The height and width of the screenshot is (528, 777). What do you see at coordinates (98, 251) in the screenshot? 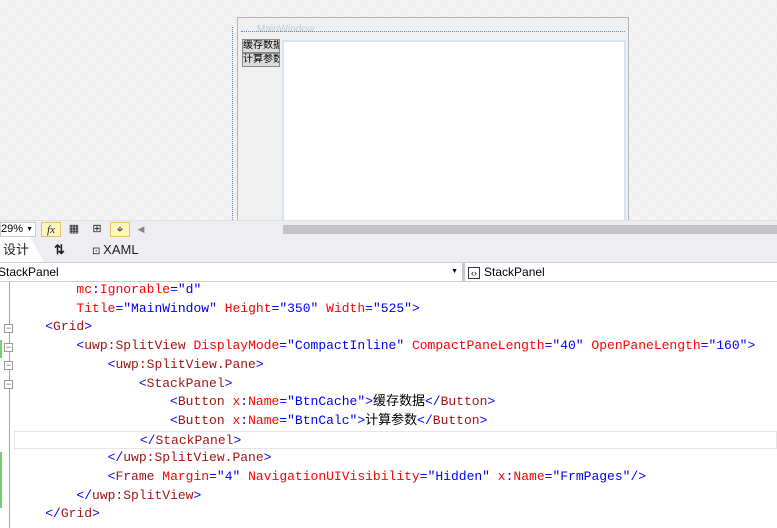
I see `xaml-icon: ⊡` at bounding box center [98, 251].